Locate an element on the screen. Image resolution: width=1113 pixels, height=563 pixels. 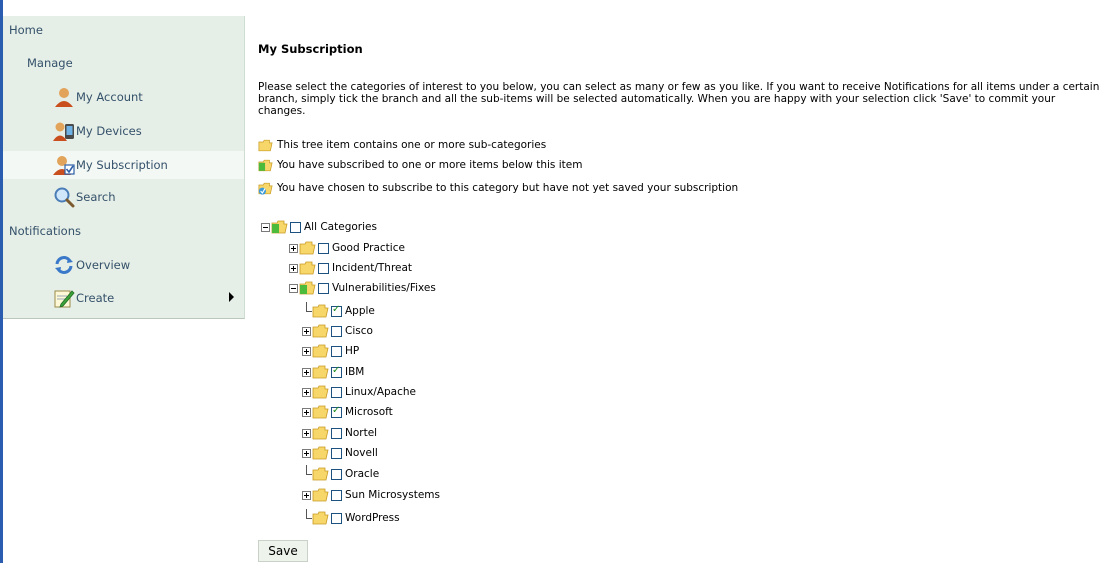
nav-item-my-account: My Account is located at coordinates (123, 97).